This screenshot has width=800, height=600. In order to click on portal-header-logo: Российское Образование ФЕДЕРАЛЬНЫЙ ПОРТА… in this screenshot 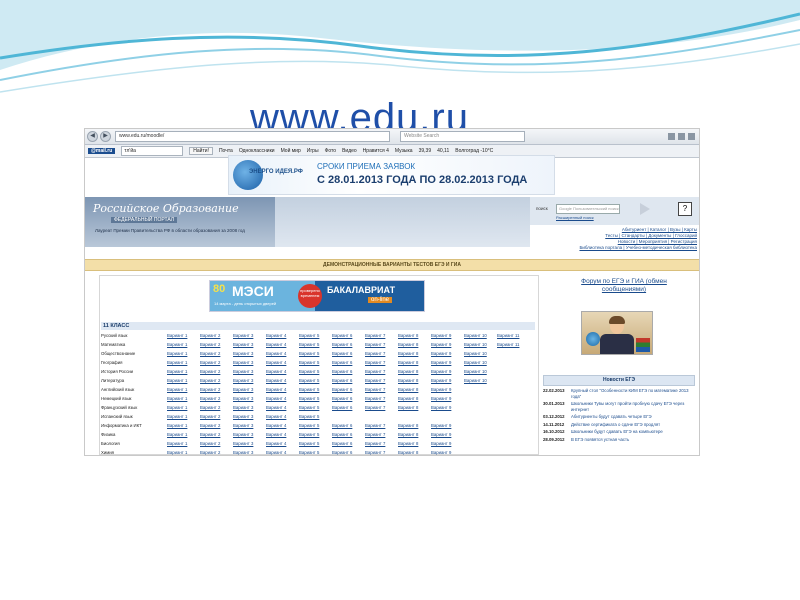, I will do `click(180, 222)`.